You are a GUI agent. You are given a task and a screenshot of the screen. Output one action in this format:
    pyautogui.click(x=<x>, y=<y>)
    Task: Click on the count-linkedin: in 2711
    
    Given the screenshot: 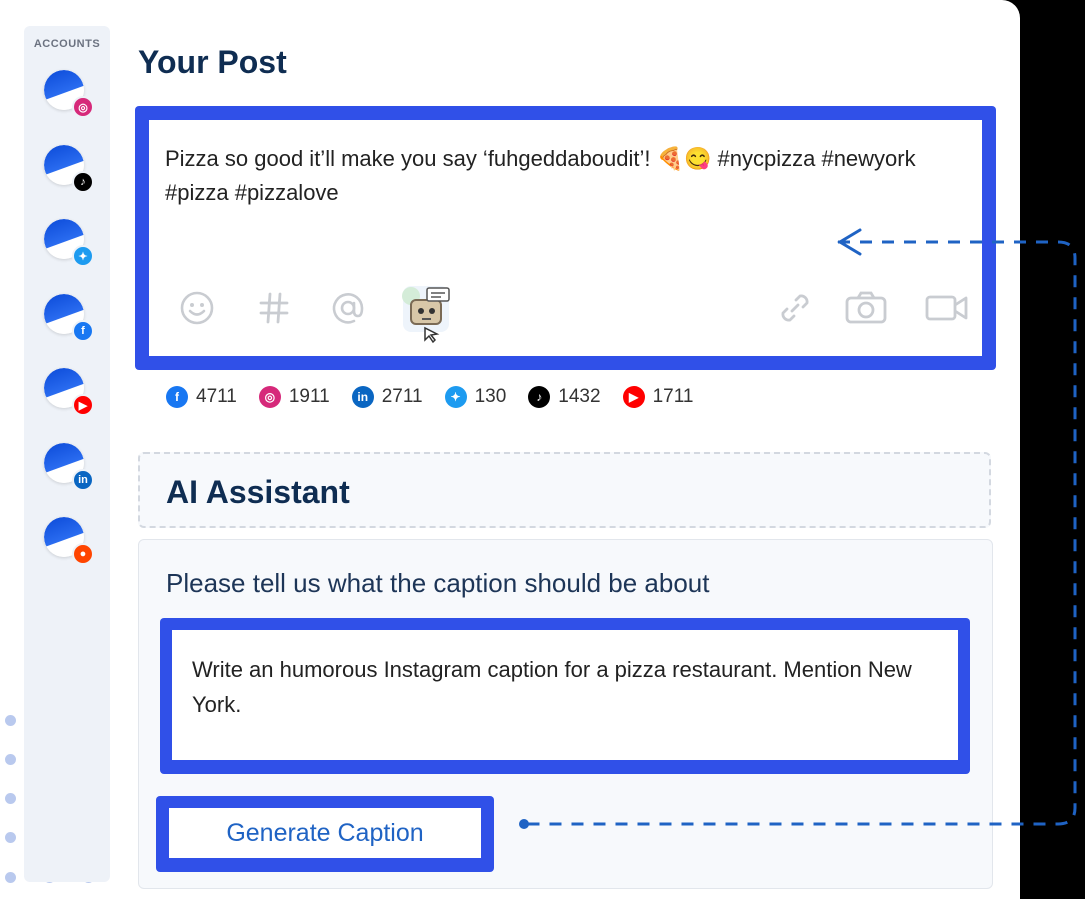 What is the action you would take?
    pyautogui.click(x=387, y=397)
    